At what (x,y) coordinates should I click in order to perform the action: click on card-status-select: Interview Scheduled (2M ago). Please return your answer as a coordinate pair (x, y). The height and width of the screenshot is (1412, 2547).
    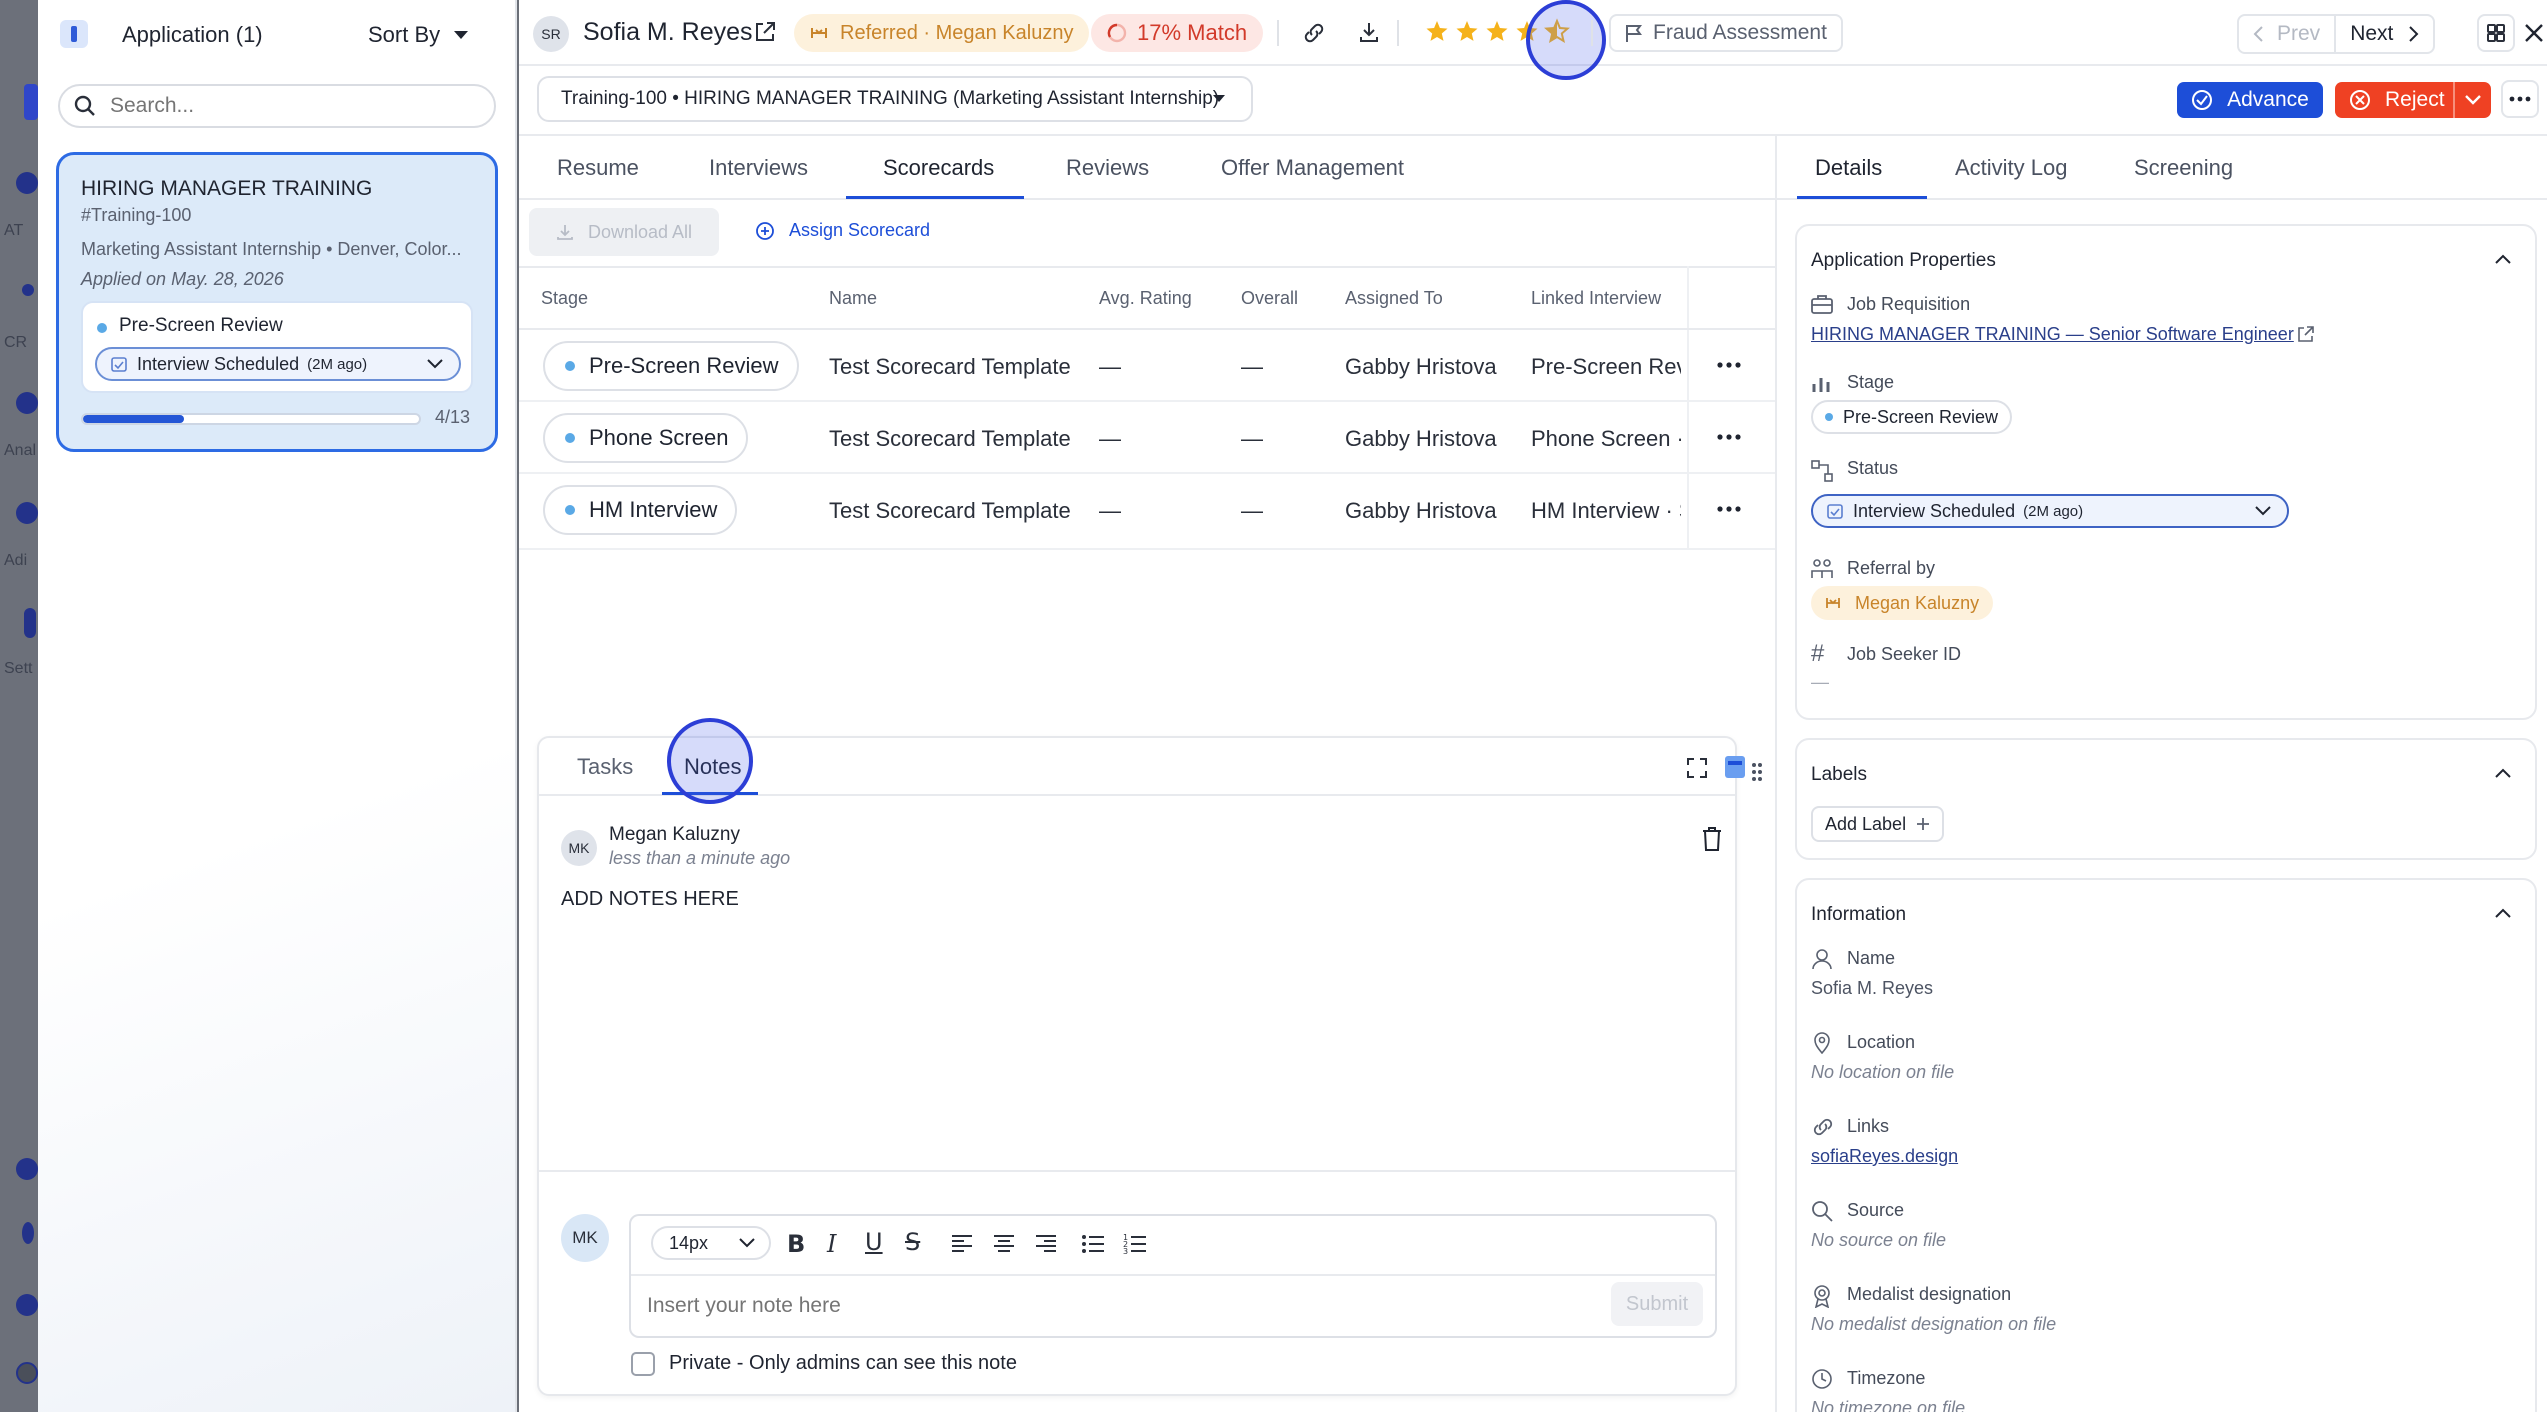
    Looking at the image, I should click on (278, 364).